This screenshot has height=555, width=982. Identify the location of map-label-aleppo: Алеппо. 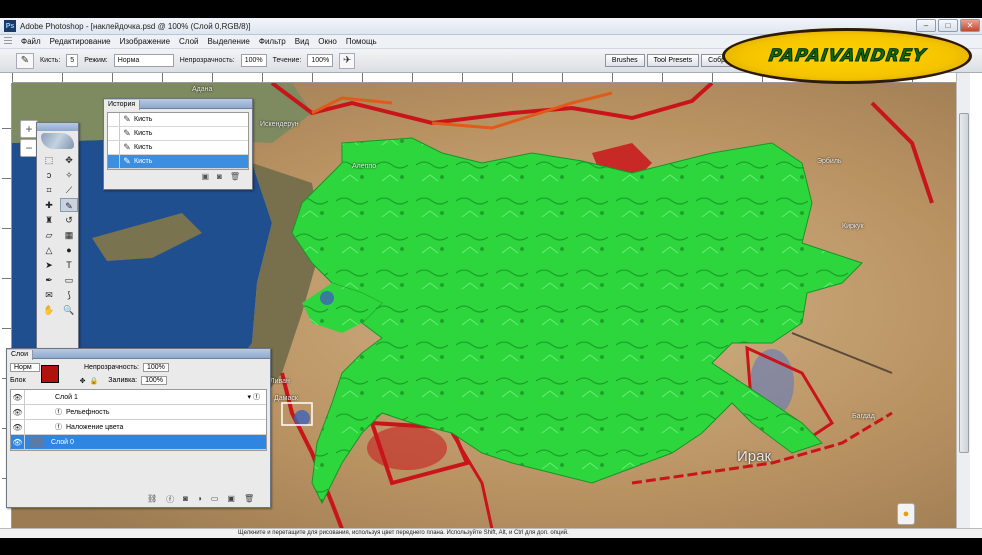
(364, 166).